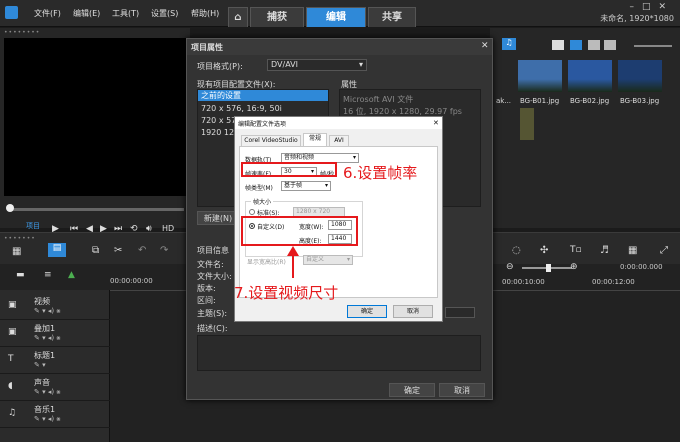 The width and height of the screenshot is (680, 442). Describe the element at coordinates (509, 44) in the screenshot. I see `music-icon: ♫` at that location.